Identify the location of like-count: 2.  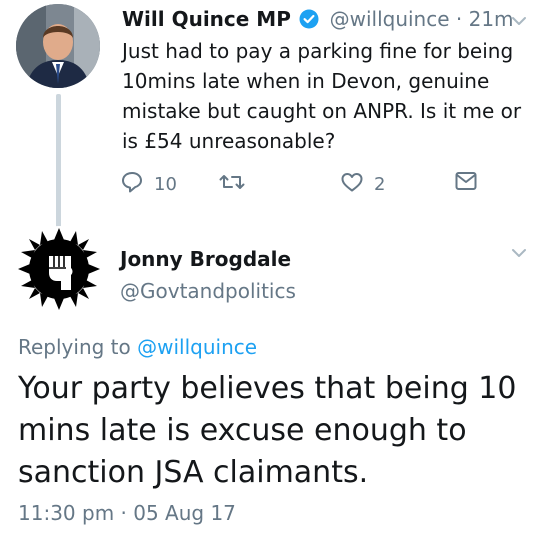
(380, 184).